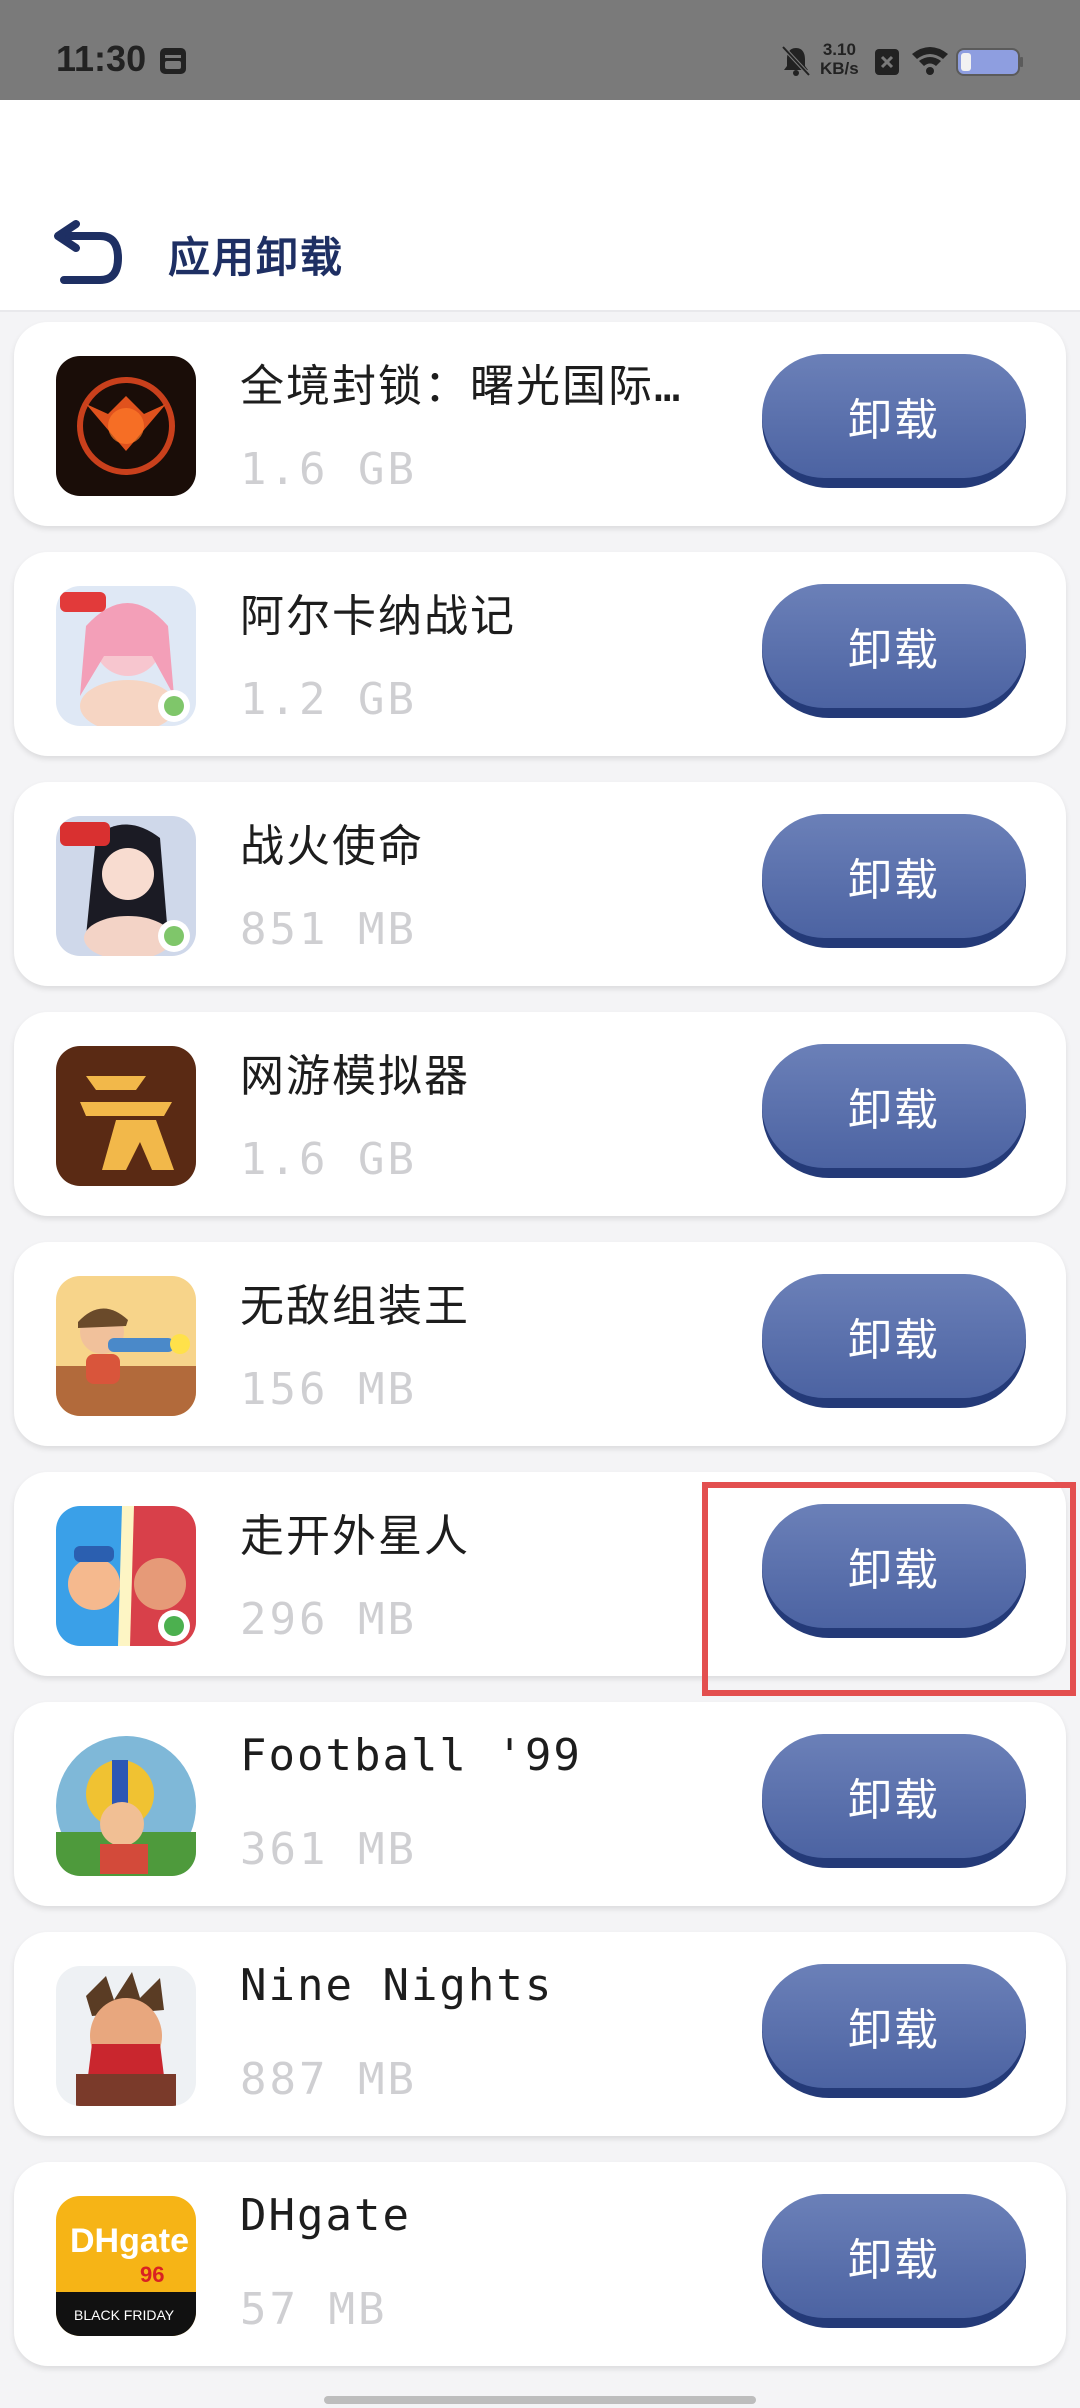  What do you see at coordinates (540, 884) in the screenshot?
I see `app-card: 战火使命 851 MB 卸载` at bounding box center [540, 884].